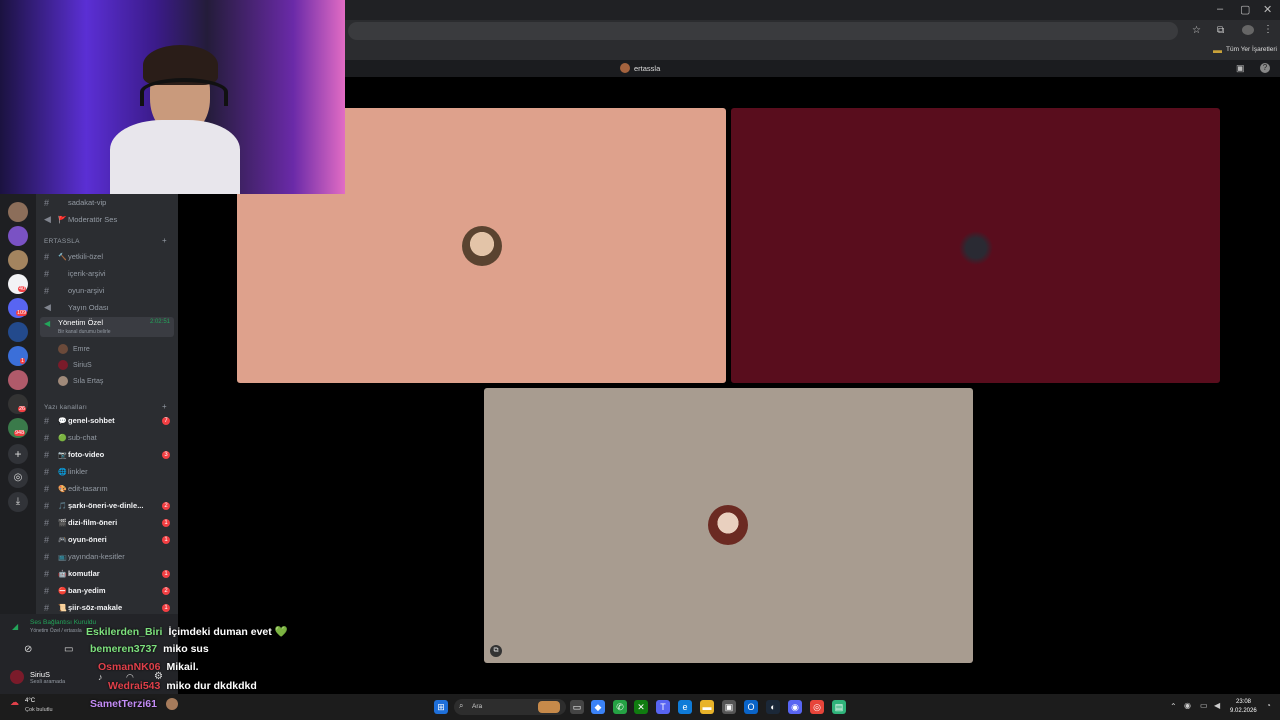  Describe the element at coordinates (110, 420) in the screenshot. I see `channel-item: # 💬 genel-sohbet 7` at that location.